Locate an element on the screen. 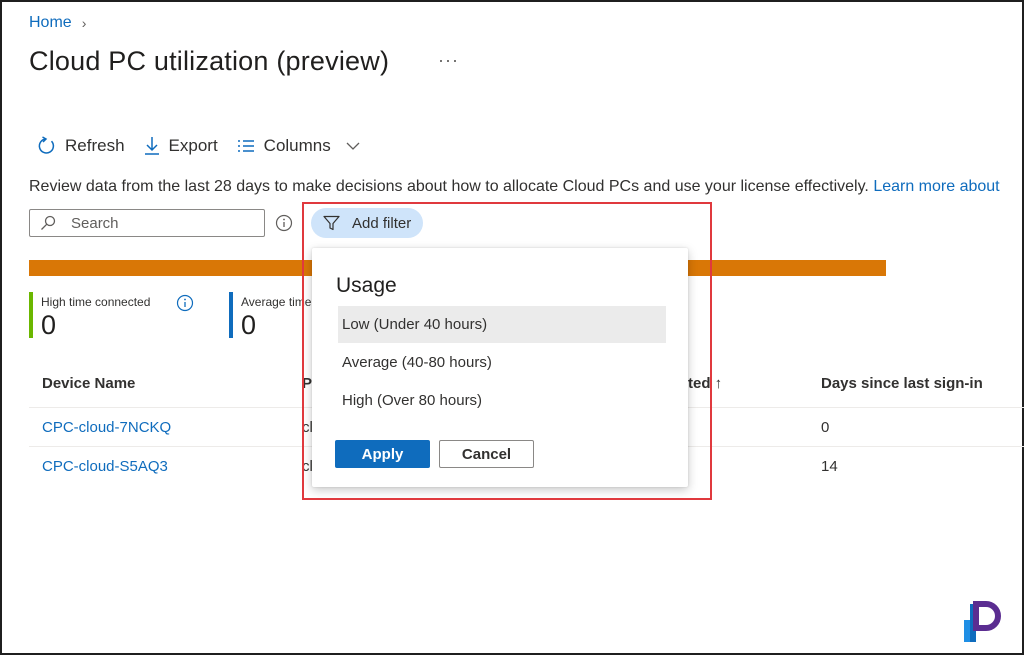 The image size is (1024, 655). more-options-button: ··· is located at coordinates (448, 60).